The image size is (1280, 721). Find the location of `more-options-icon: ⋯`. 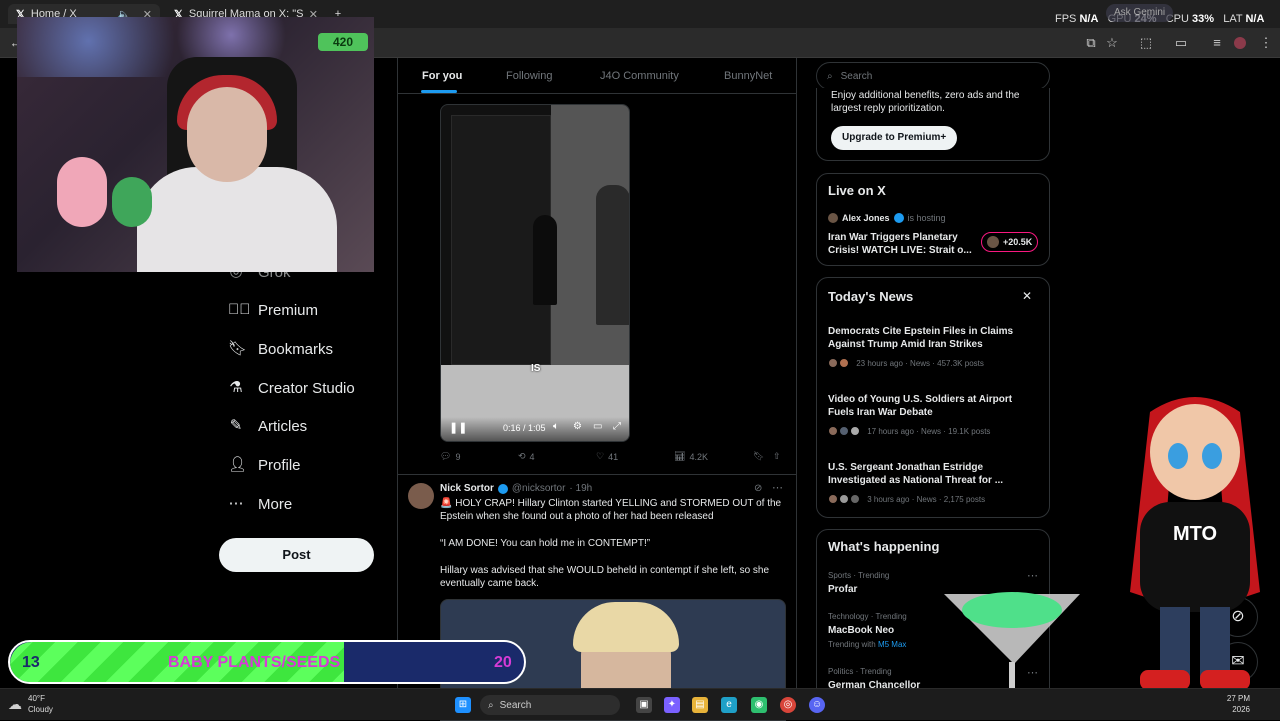

more-options-icon: ⋯ is located at coordinates (777, 487).